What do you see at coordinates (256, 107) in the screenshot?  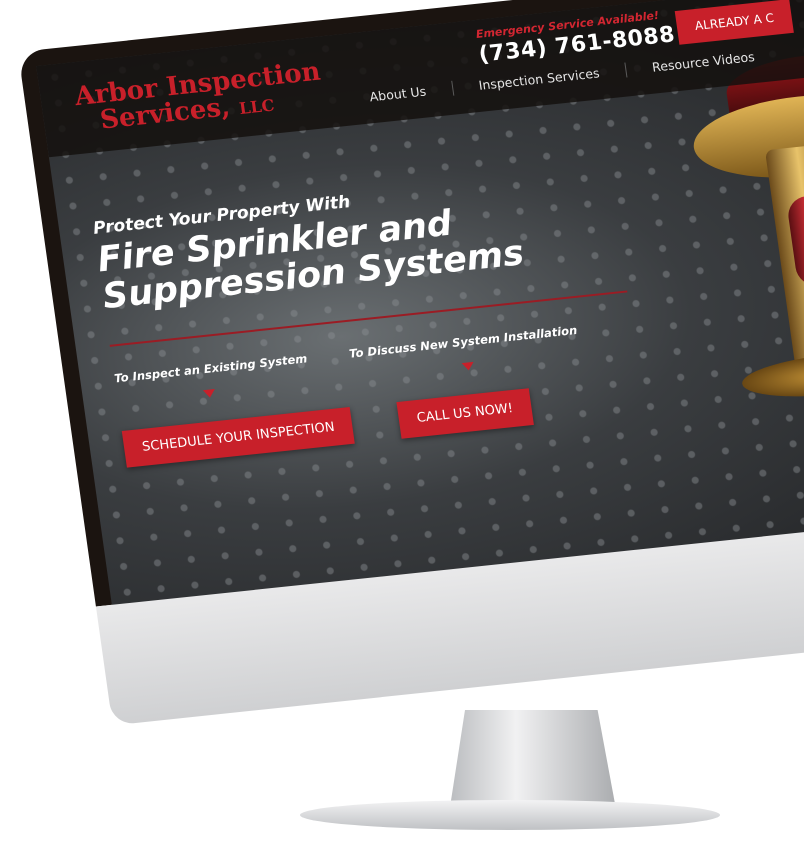 I see `logo-llc: LLC` at bounding box center [256, 107].